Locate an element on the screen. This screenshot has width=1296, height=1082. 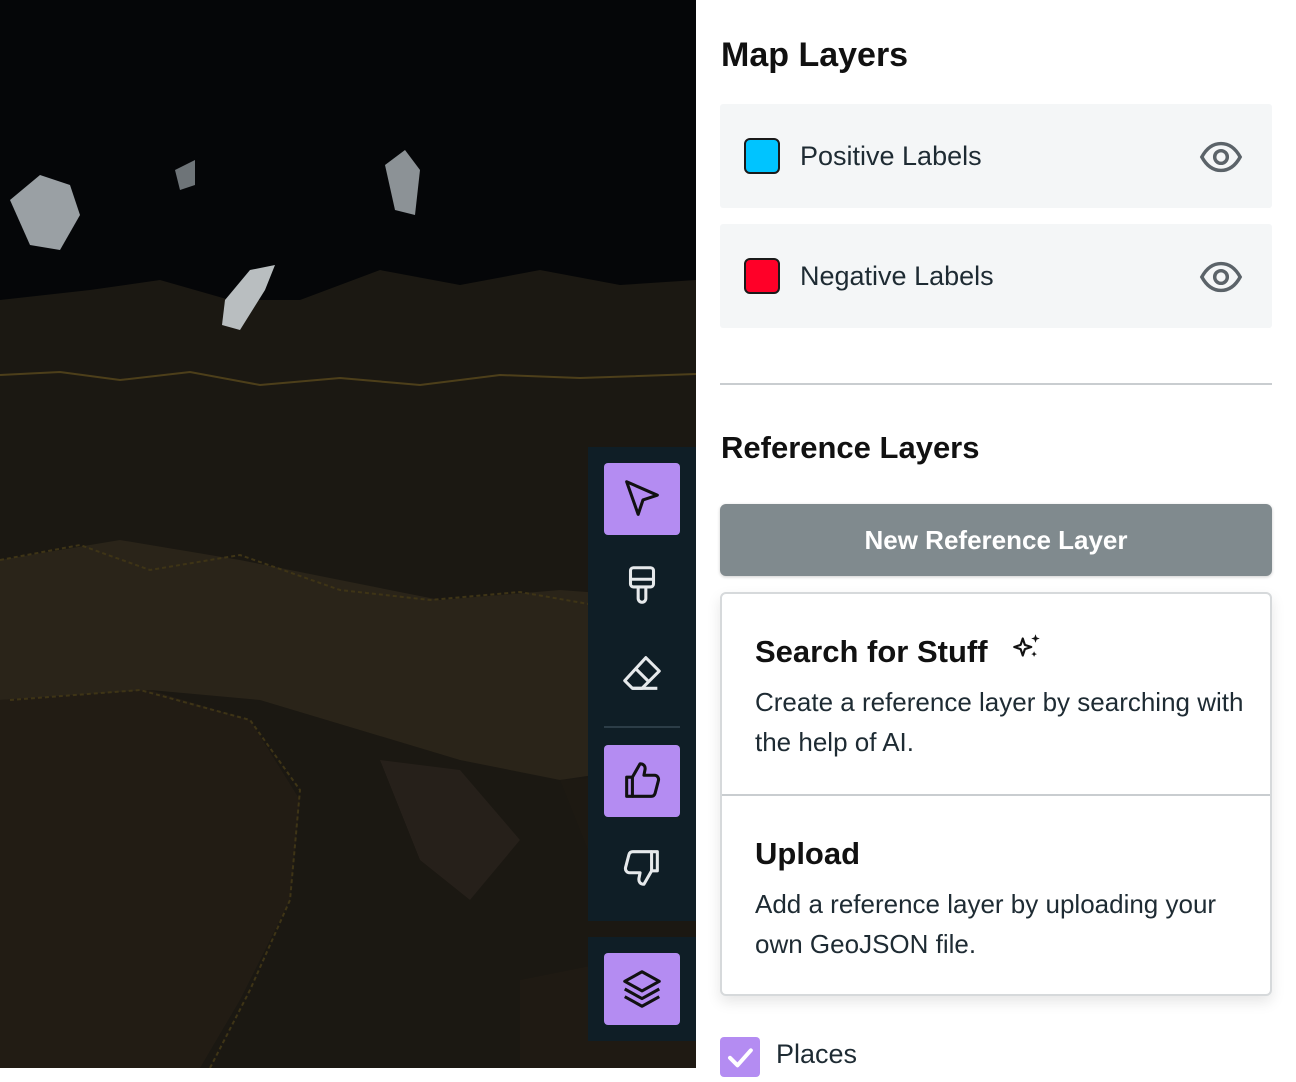
layers-toggle-button is located at coordinates (642, 989).